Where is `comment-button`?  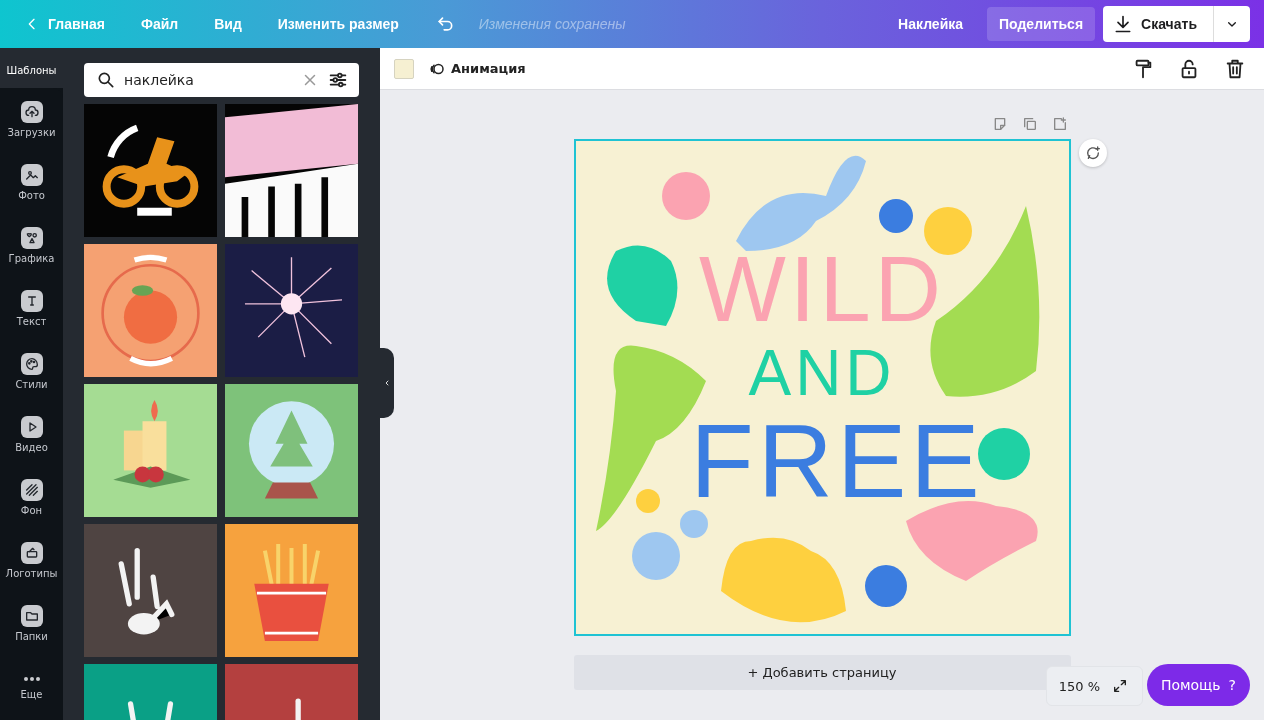
comment-button is located at coordinates (1092, 153).